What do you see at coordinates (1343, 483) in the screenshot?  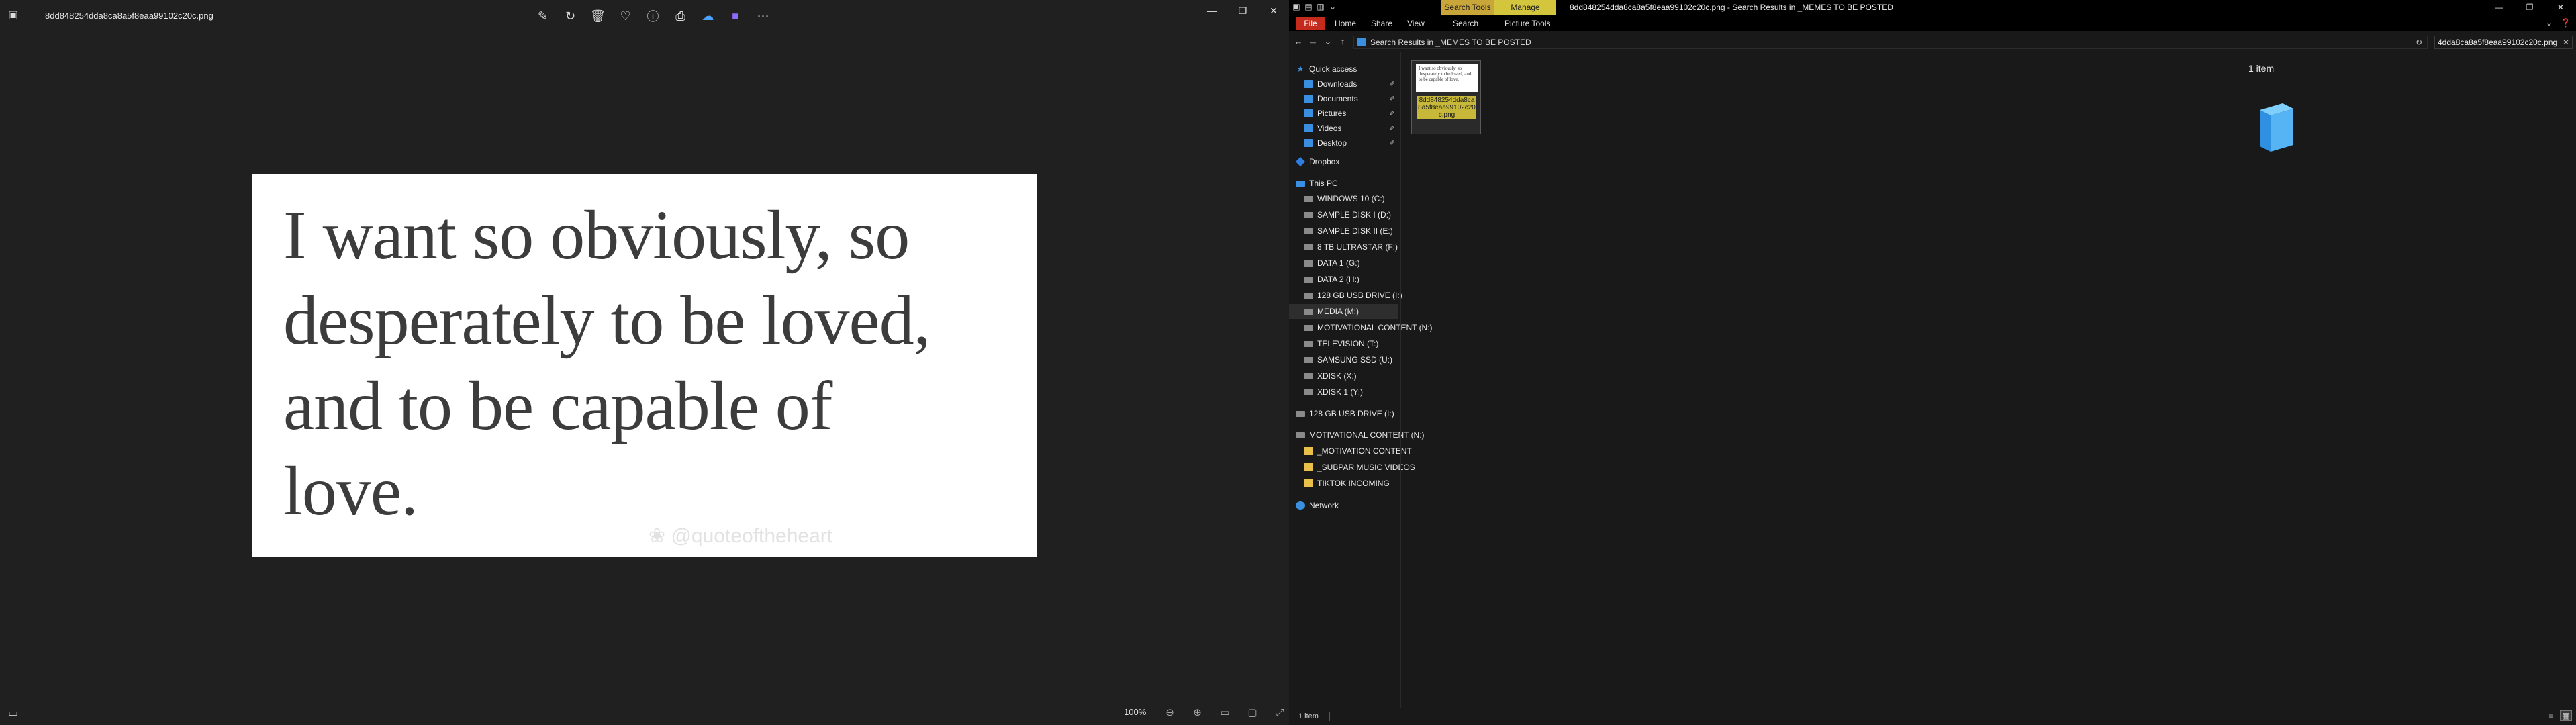 I see `nav-folder: TIKTOK INCOMING` at bounding box center [1343, 483].